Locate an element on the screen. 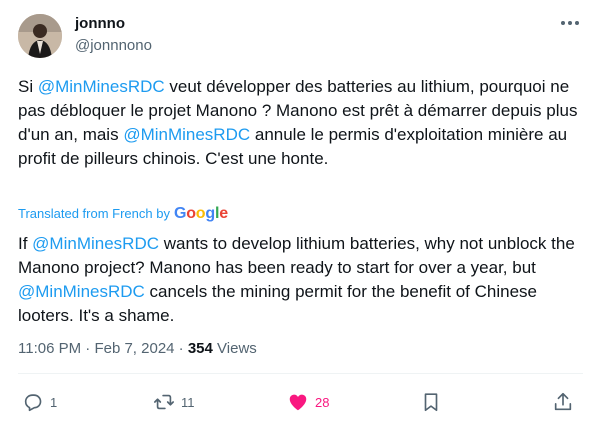 Image resolution: width=598 pixels, height=428 pixels. divider is located at coordinates (300, 373).